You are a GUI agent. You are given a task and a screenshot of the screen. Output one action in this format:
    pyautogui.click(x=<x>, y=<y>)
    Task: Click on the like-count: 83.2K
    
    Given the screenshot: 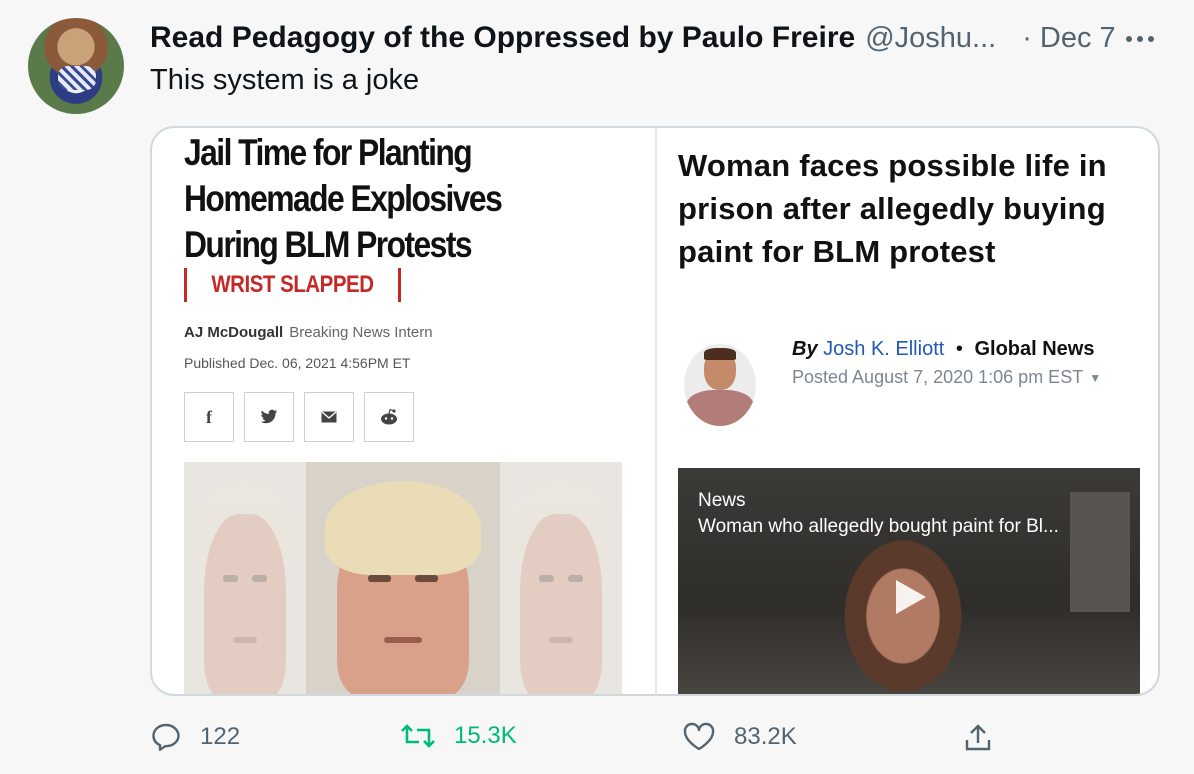 What is the action you would take?
    pyautogui.click(x=765, y=736)
    